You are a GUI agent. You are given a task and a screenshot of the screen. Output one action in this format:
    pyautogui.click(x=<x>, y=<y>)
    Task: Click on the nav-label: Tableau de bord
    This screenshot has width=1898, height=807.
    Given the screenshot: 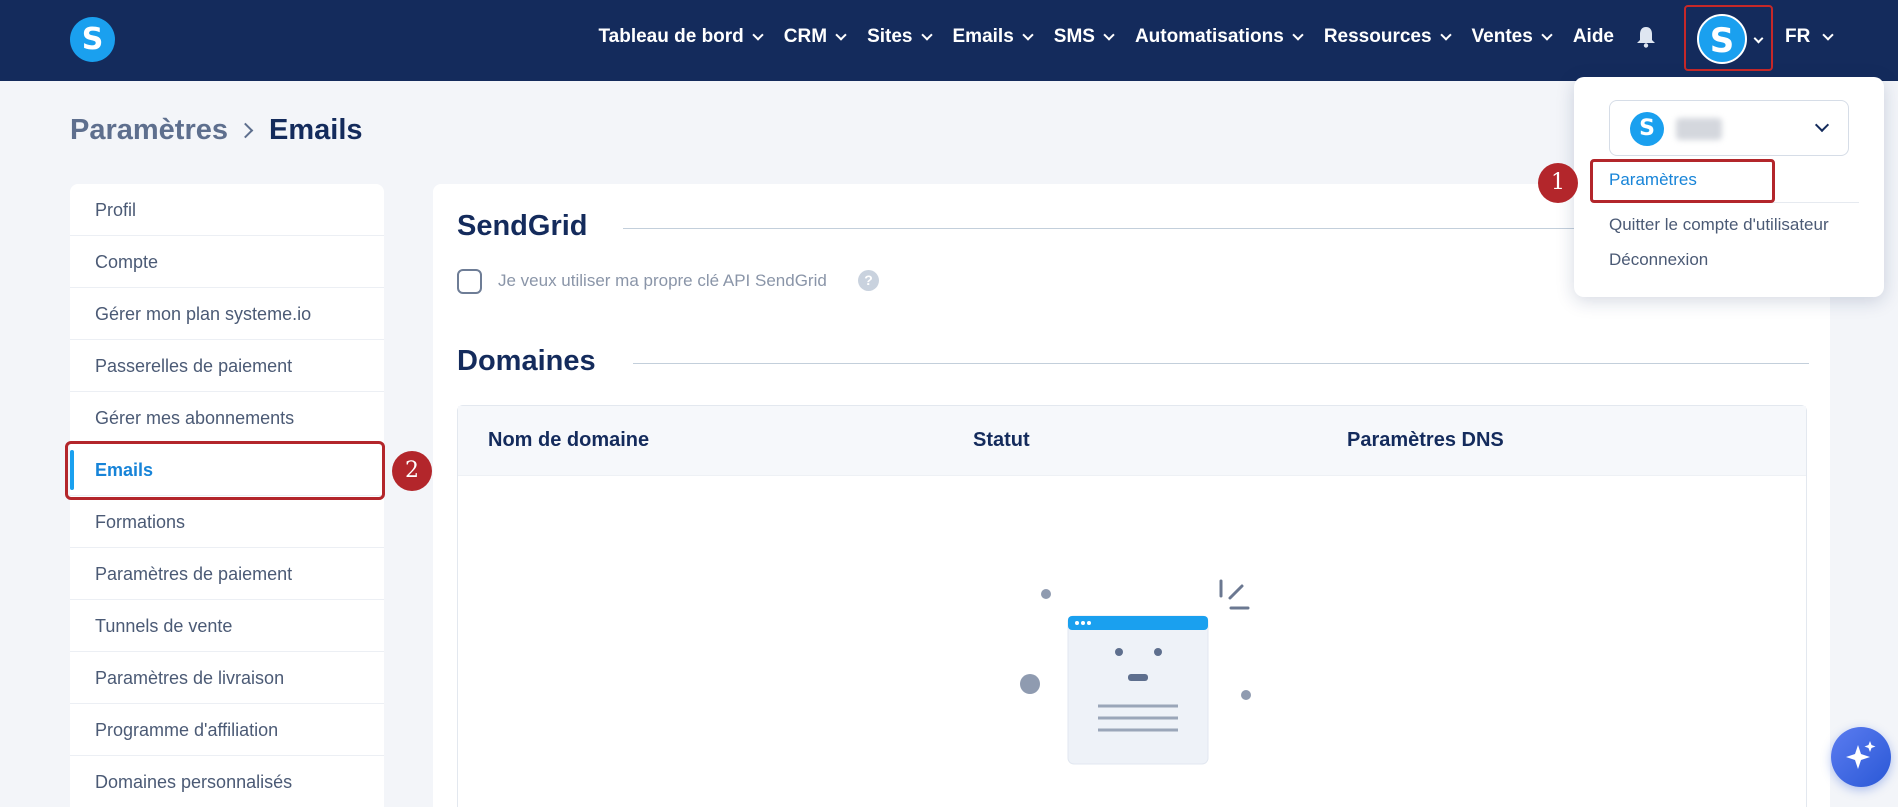 What is the action you would take?
    pyautogui.click(x=671, y=36)
    